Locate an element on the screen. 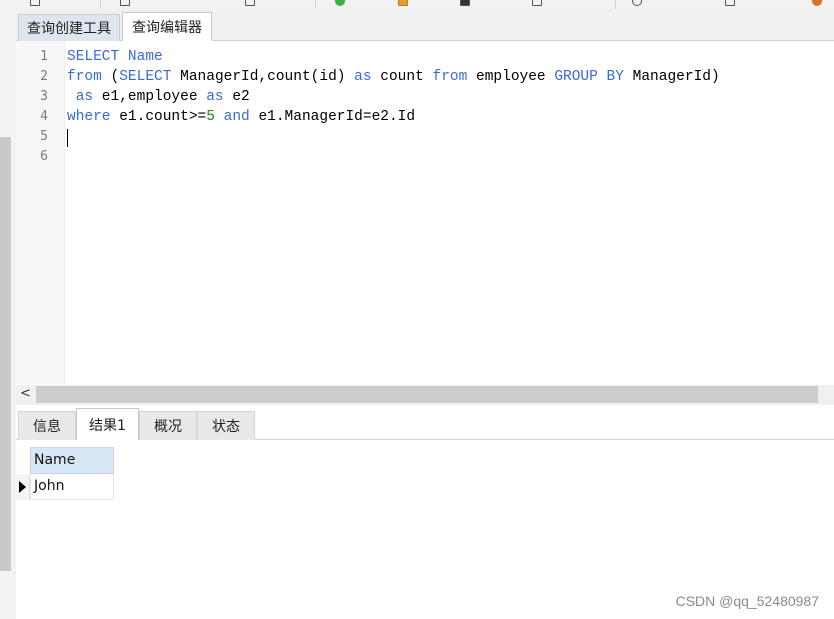  toolbar-icon-export is located at coordinates (730, 3).